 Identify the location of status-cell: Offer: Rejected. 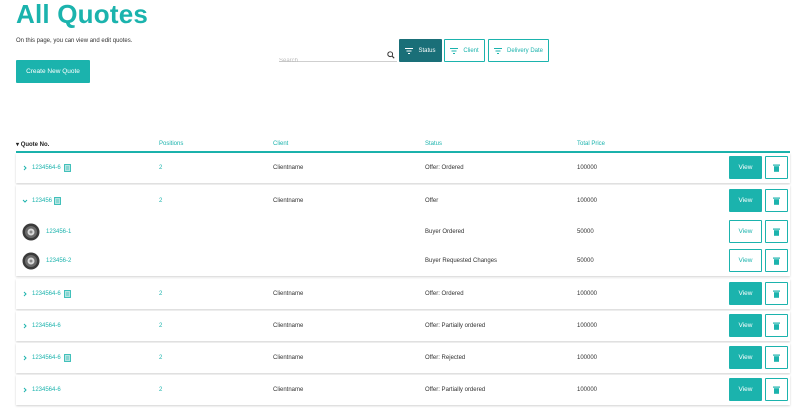
(445, 358).